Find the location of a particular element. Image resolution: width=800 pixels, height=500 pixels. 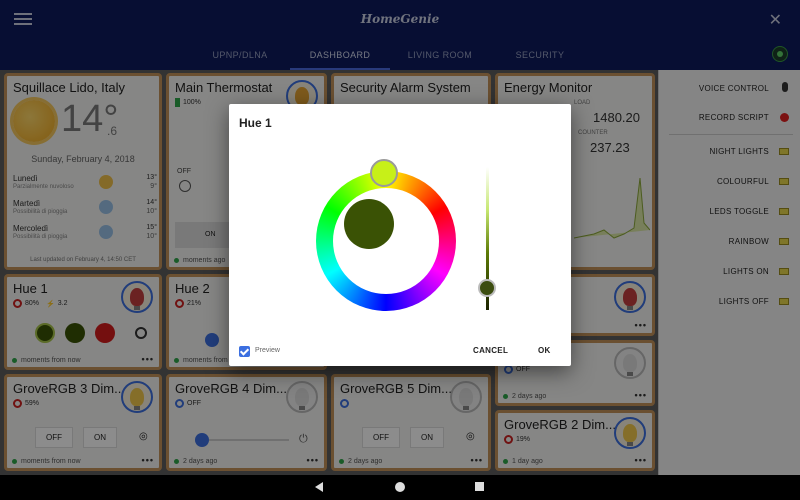

preview-checkbox is located at coordinates (244, 351).